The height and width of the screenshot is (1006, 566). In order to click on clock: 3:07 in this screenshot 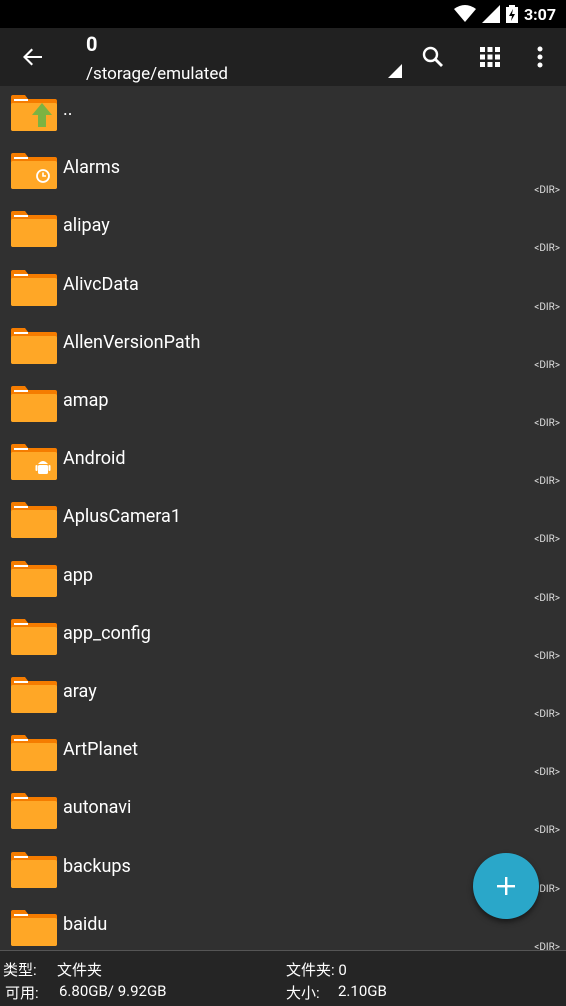, I will do `click(539, 14)`.